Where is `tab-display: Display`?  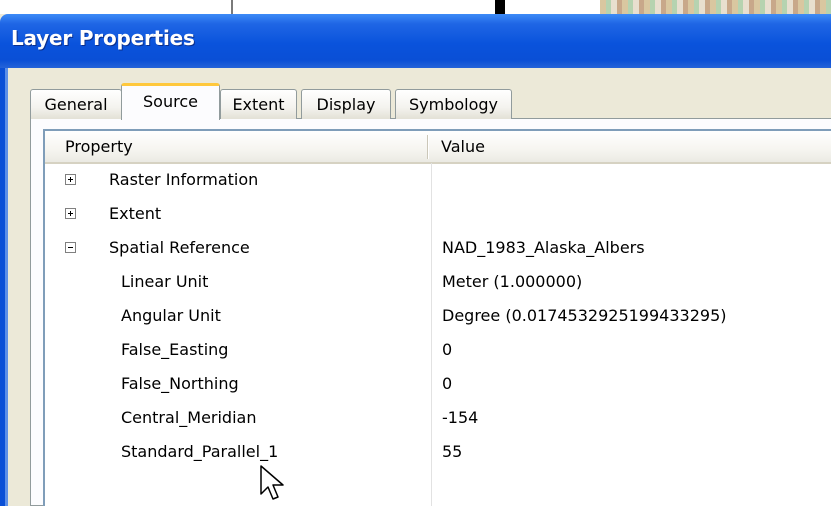
tab-display: Display is located at coordinates (346, 104).